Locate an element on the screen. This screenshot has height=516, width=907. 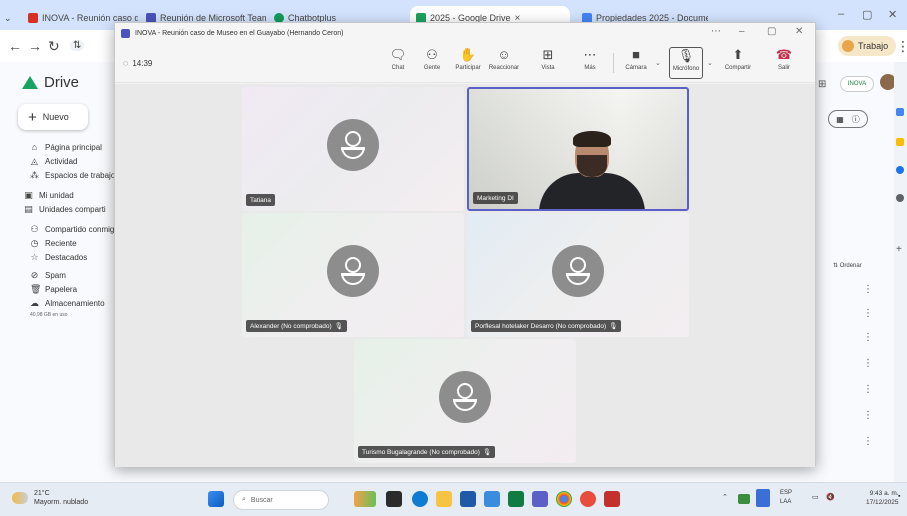
participant-name: Tatiana is located at coordinates (260, 200).